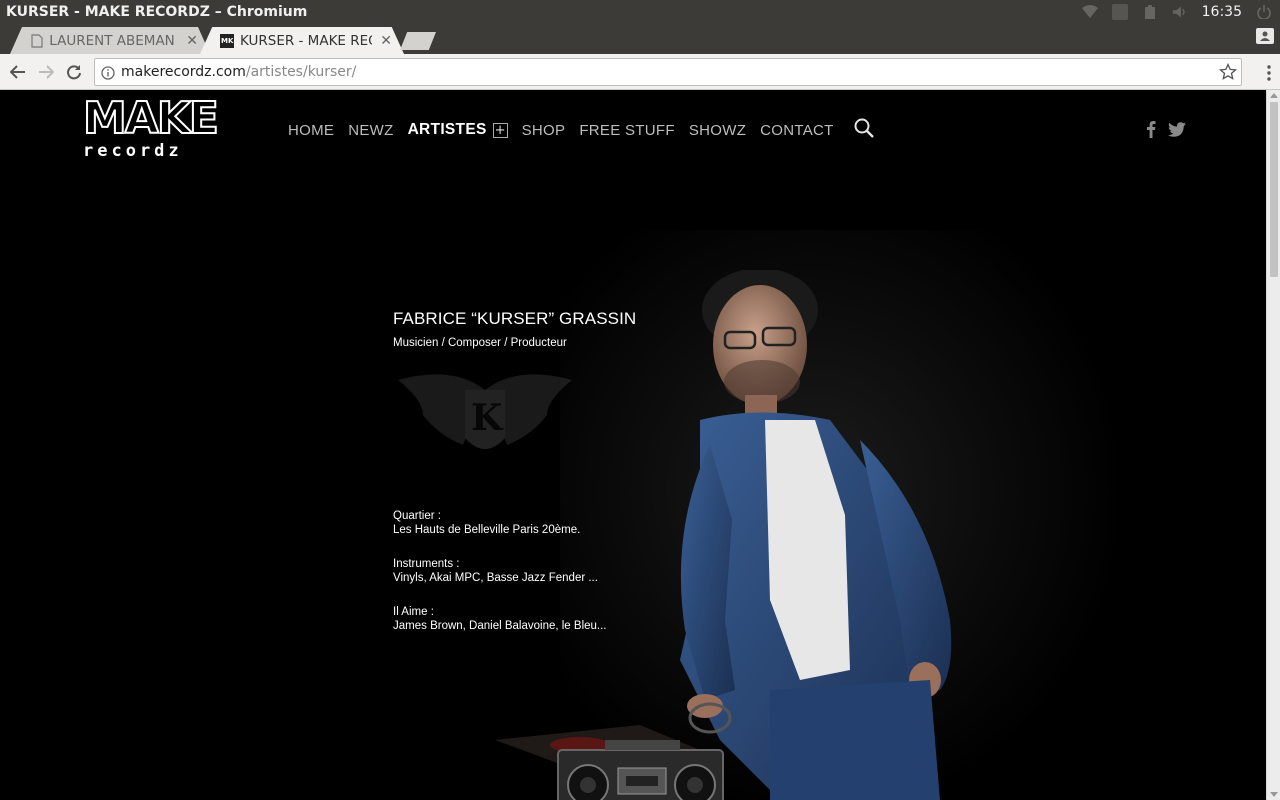 The image size is (1280, 800). I want to click on logo-wordmark-bottom: recordz, so click(133, 151).